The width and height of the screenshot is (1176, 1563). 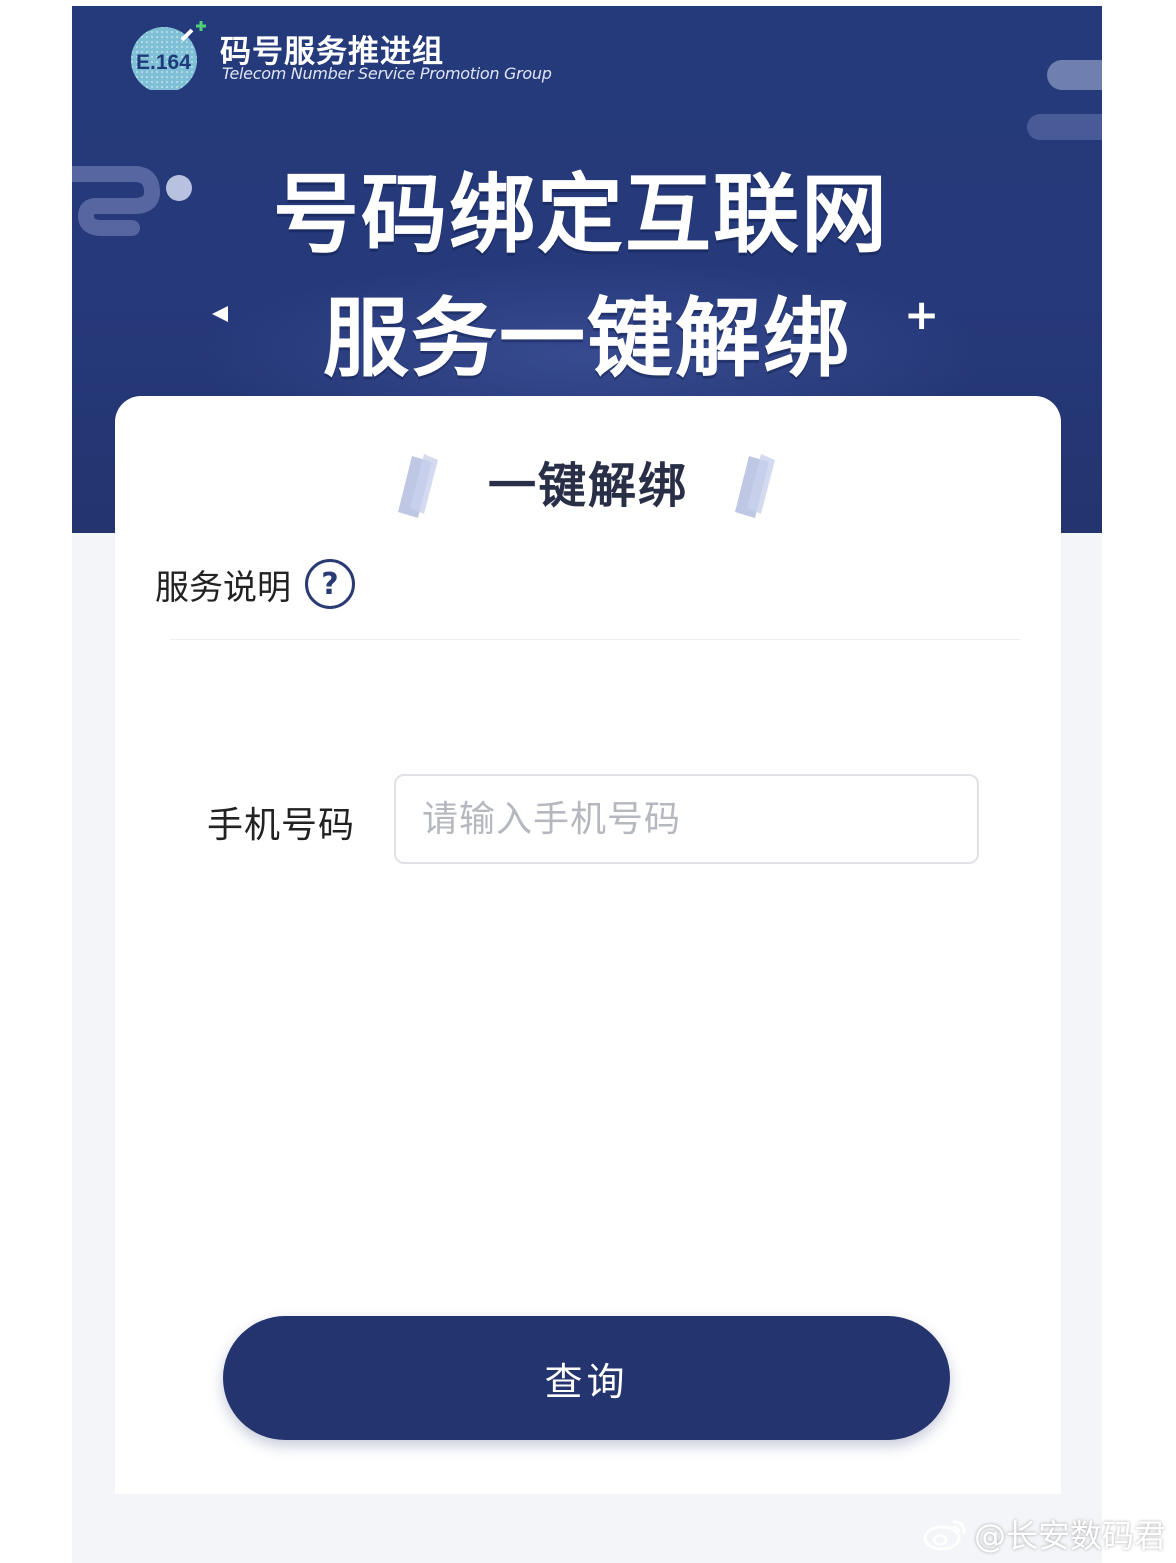 I want to click on weibo-icon, so click(x=944, y=1535).